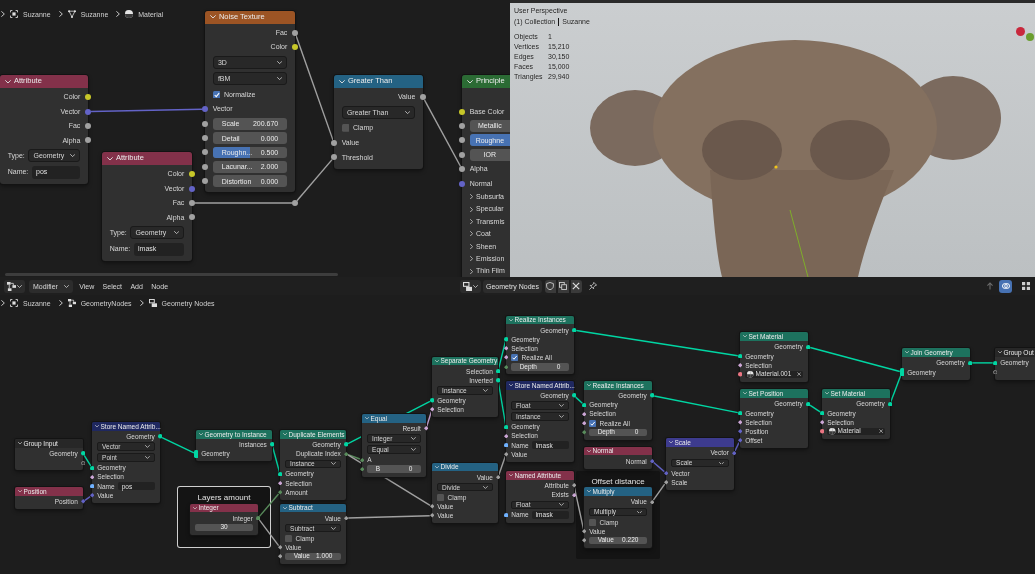  I want to click on browse-button, so click(471, 286).